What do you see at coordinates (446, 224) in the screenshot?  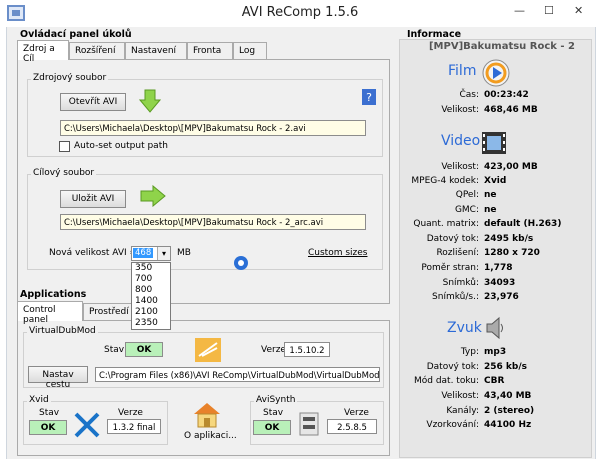 I see `video-quant-label: Quant. matrix:` at bounding box center [446, 224].